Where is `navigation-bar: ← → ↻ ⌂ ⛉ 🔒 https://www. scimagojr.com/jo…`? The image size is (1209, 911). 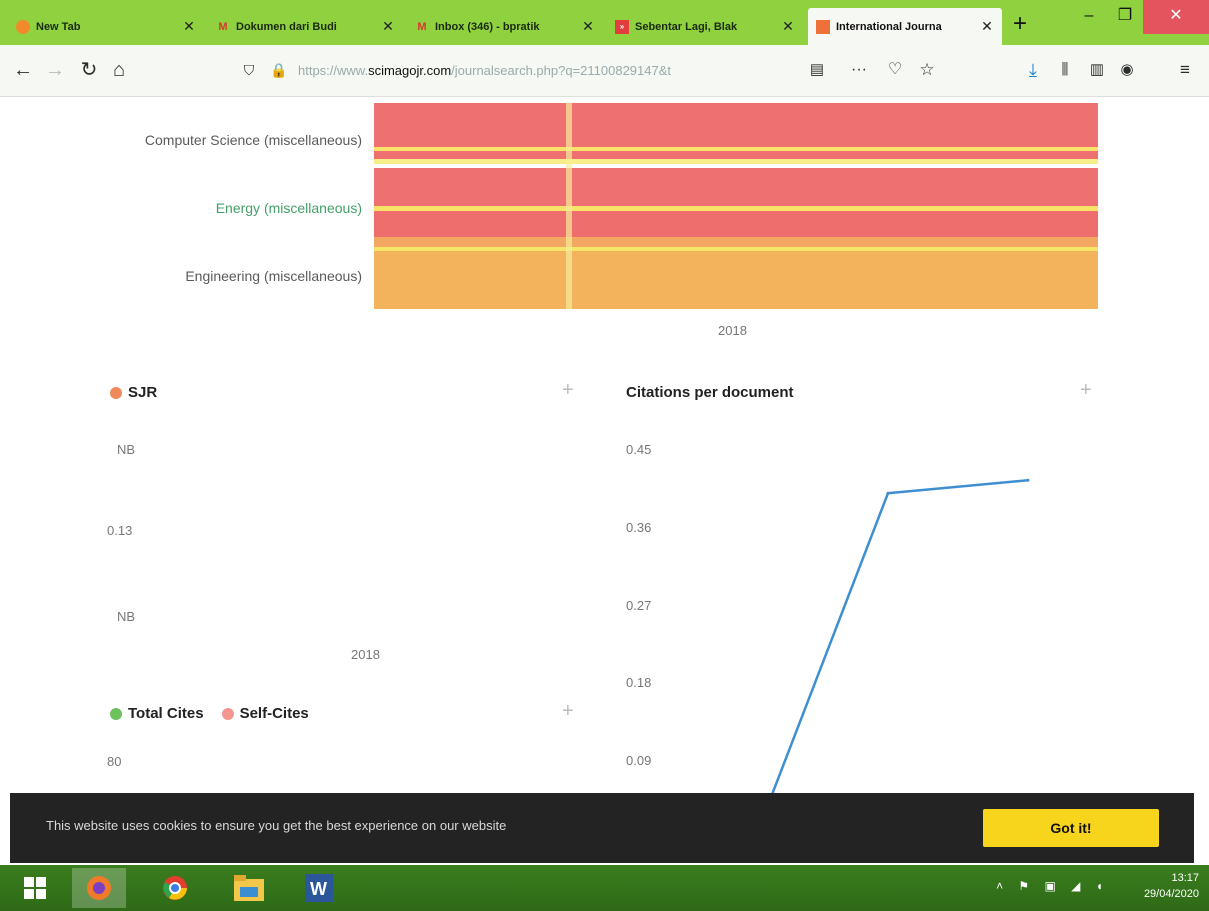 navigation-bar: ← → ↻ ⌂ ⛉ 🔒 https://www. scimagojr.com/jo… is located at coordinates (604, 71).